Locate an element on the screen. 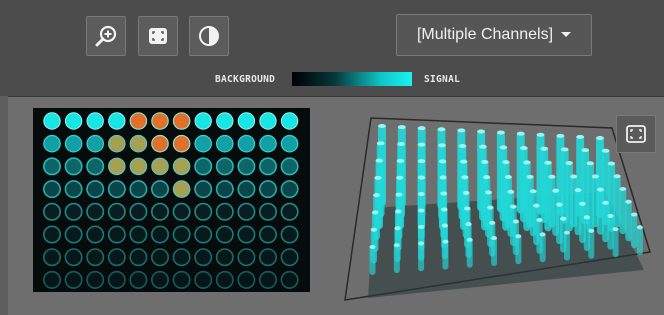 The image size is (664, 315). fit-frame-icon is located at coordinates (636, 134).